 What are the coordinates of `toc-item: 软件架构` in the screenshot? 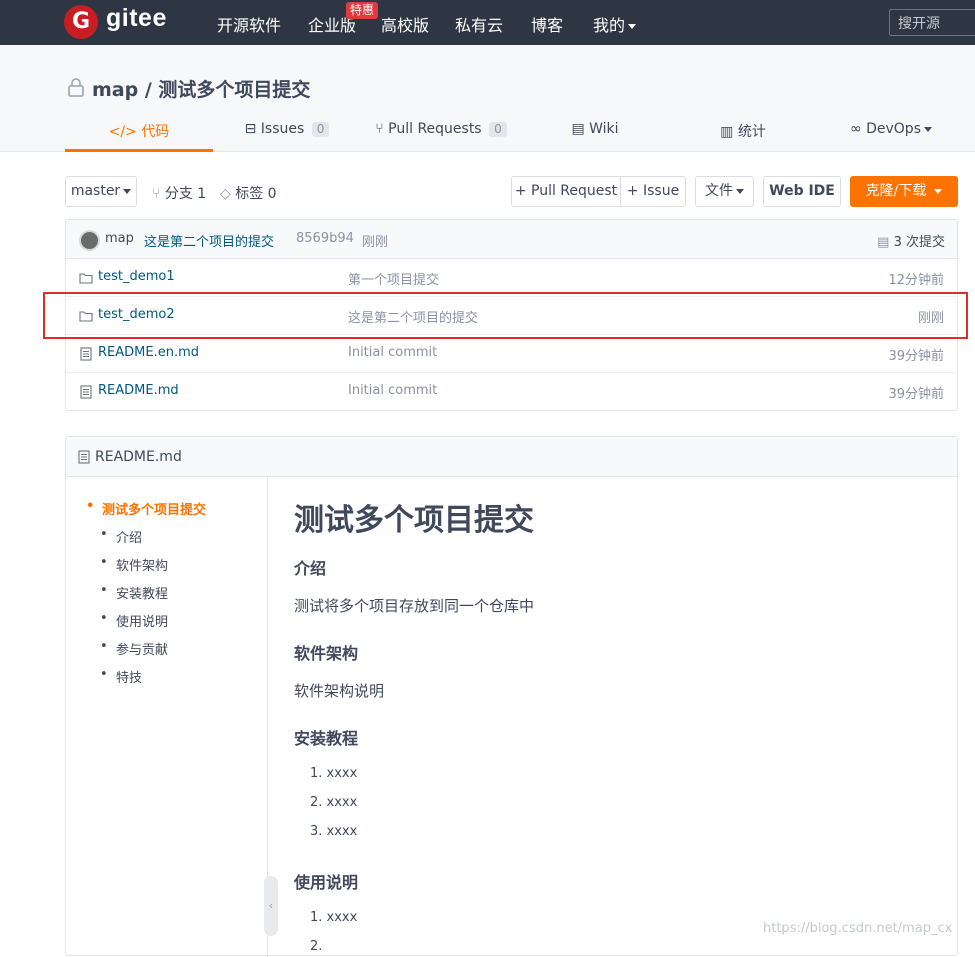 It's located at (134, 564).